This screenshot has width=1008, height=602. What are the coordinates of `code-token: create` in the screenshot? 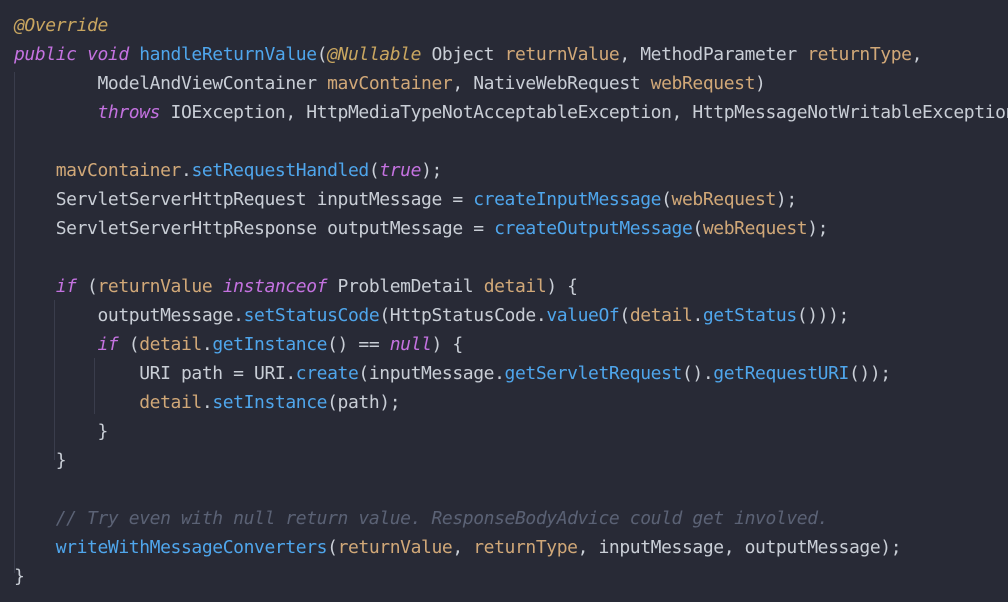 It's located at (327, 373).